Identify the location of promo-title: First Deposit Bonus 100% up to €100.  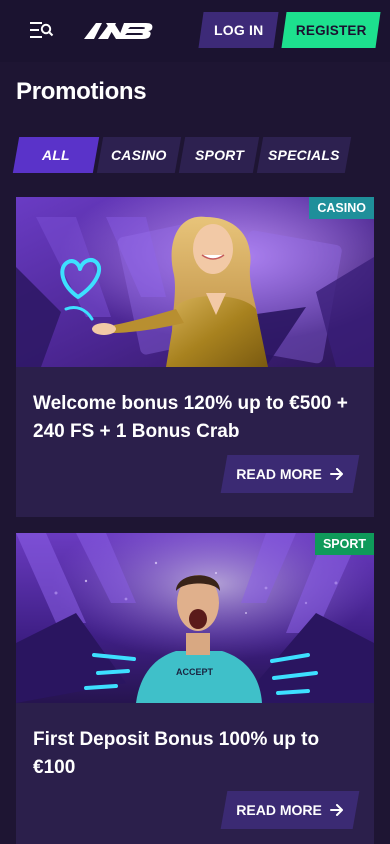
(176, 753).